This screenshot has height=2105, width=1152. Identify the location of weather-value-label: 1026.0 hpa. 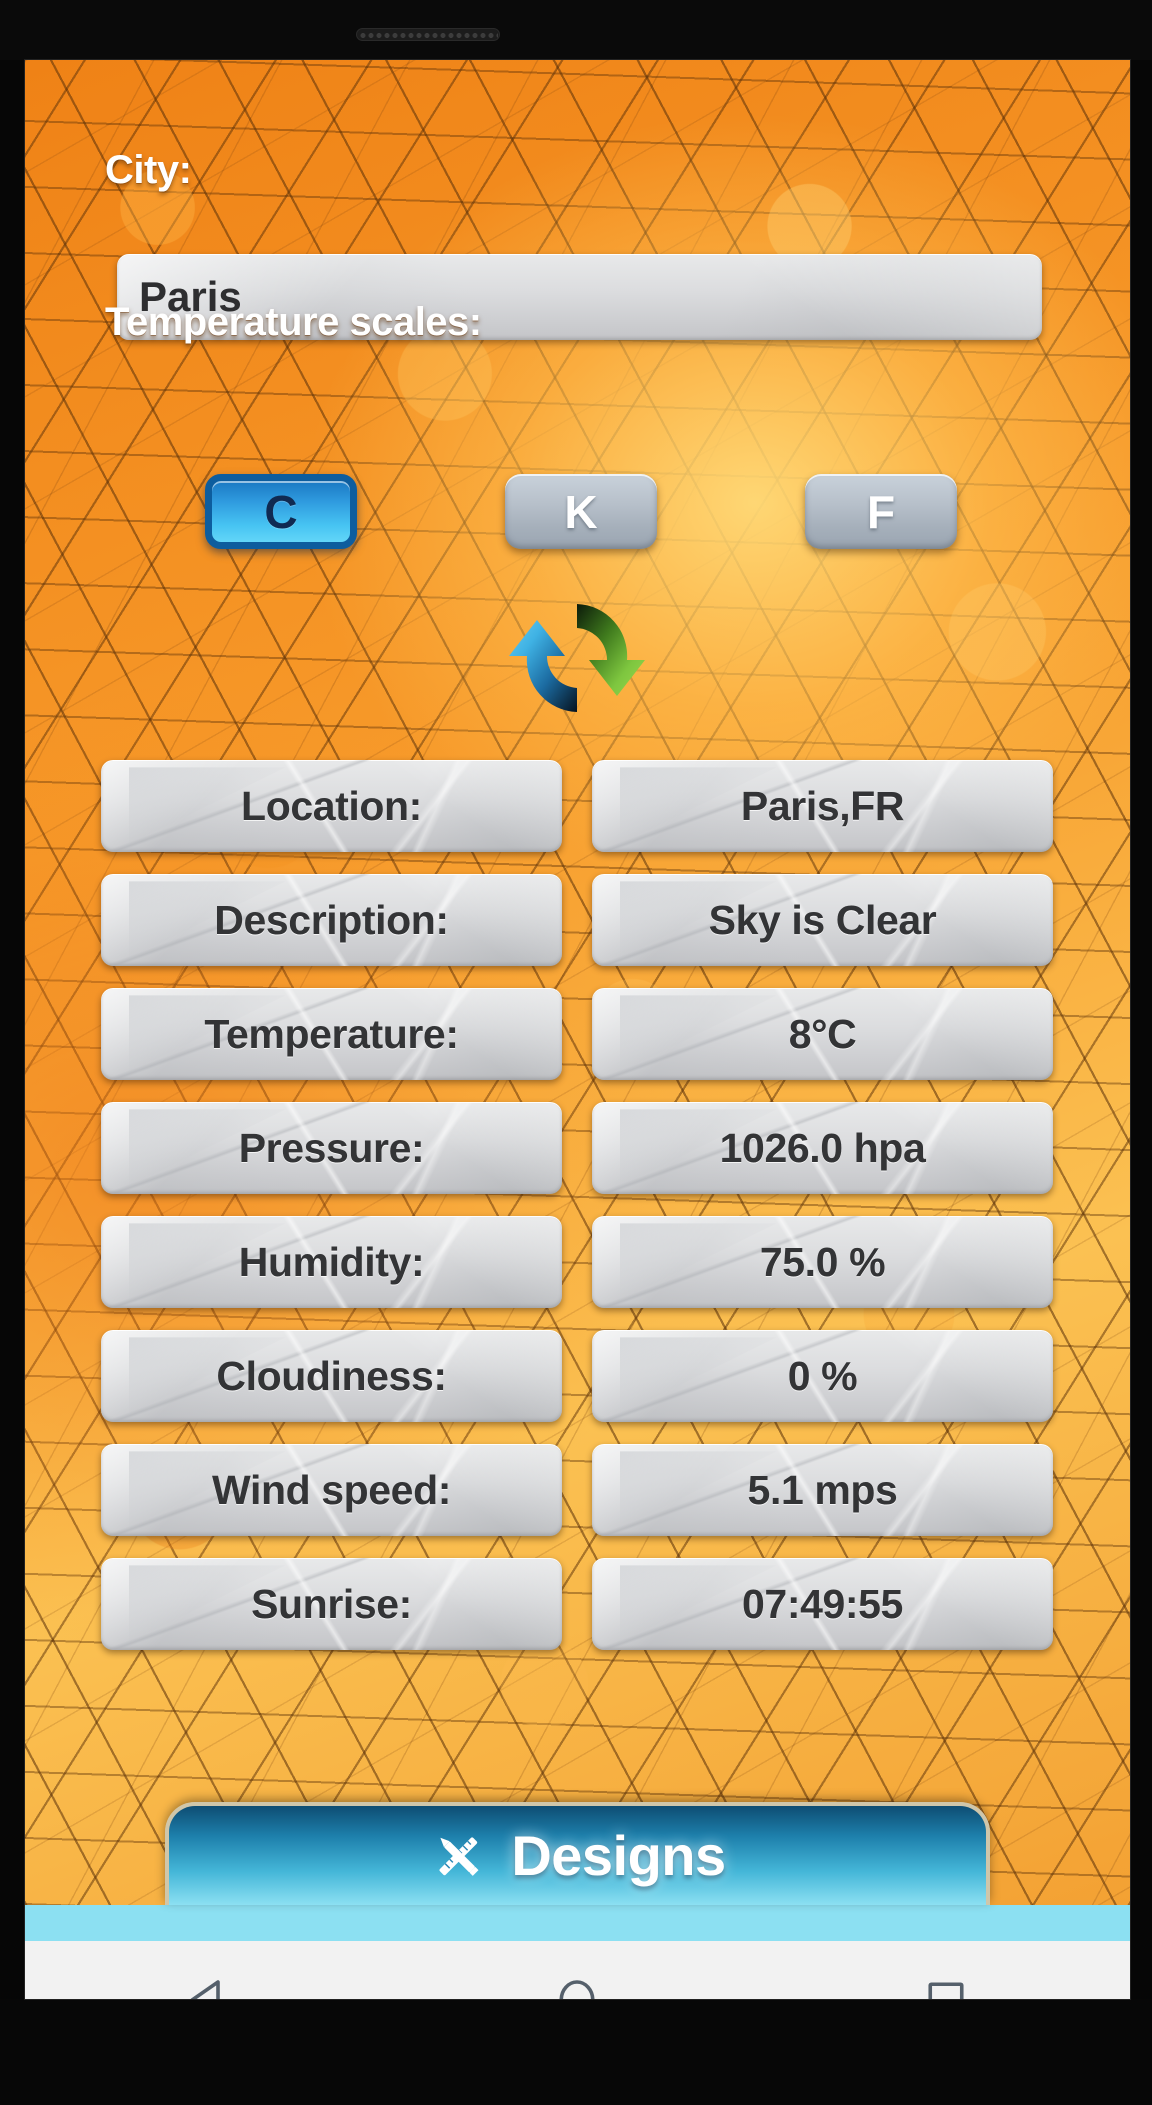
(822, 1147).